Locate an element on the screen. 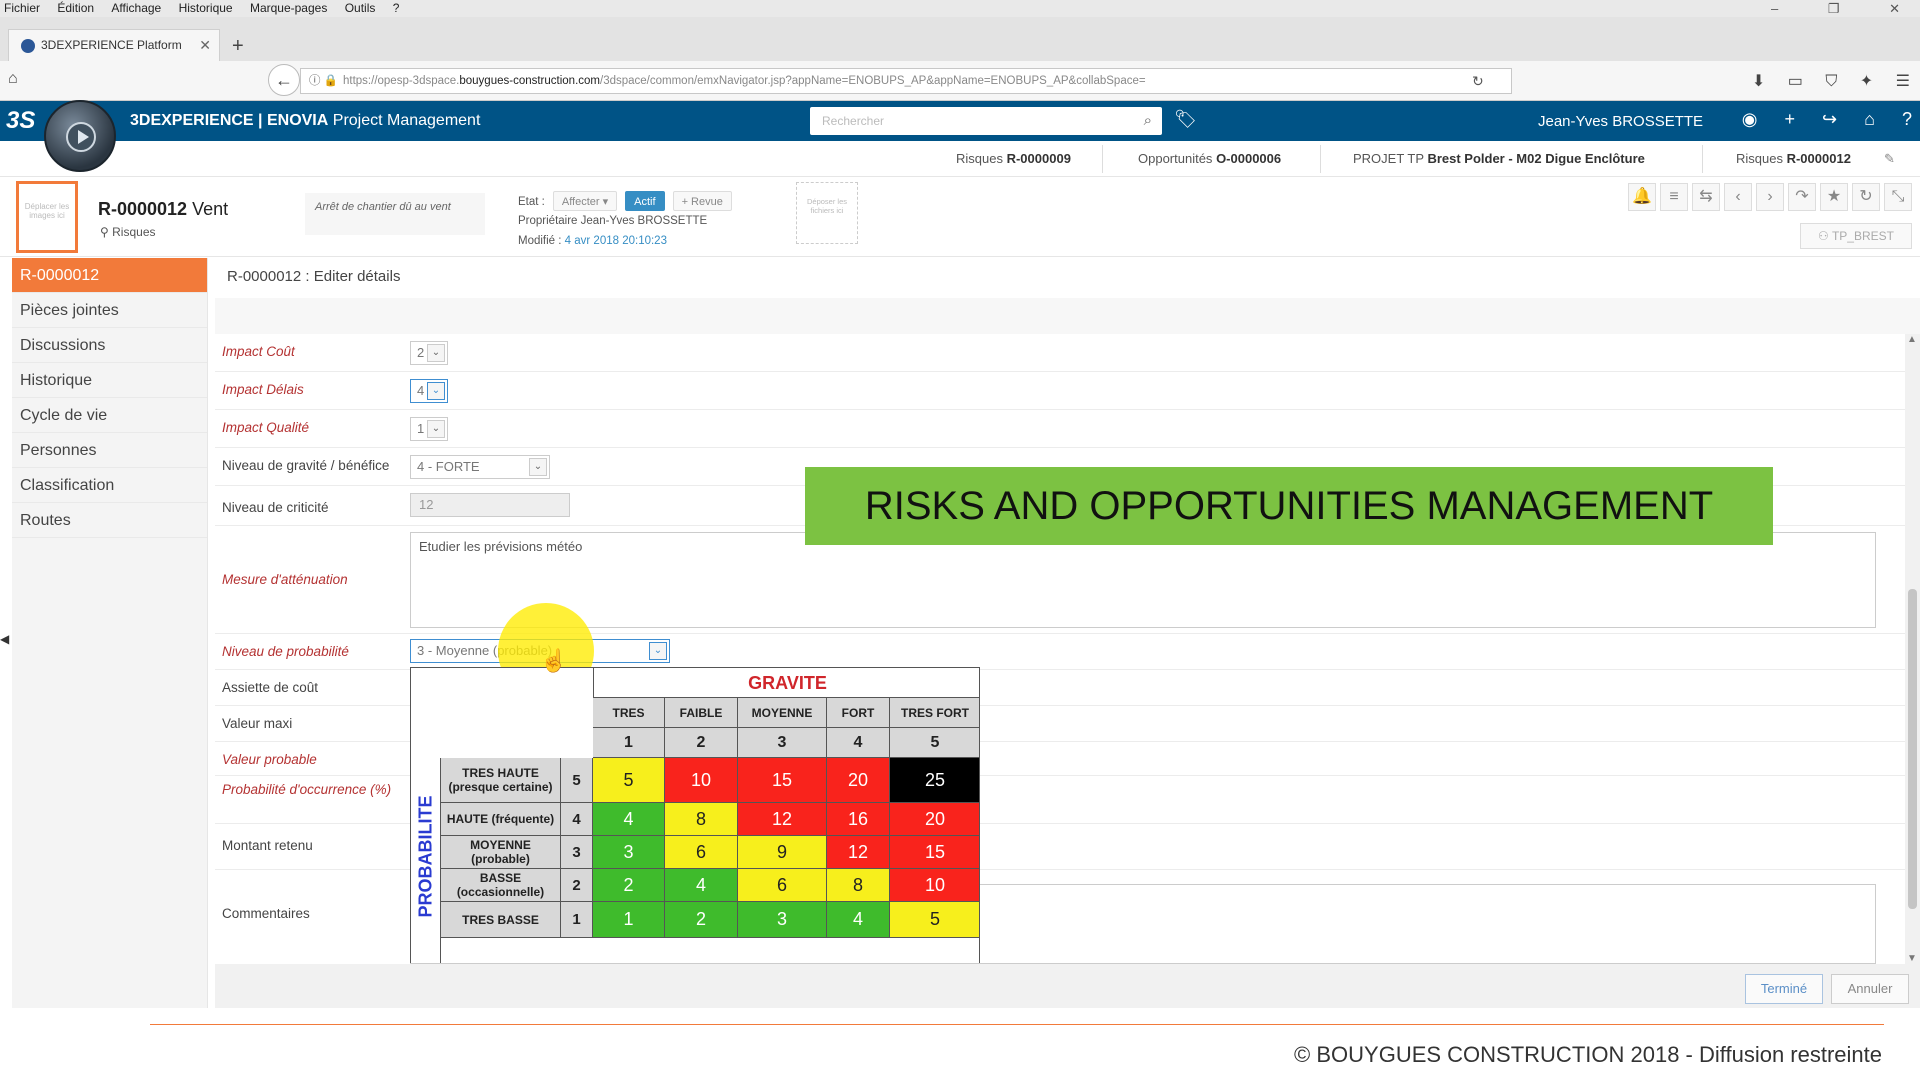 This screenshot has width=1920, height=1080. matrix-row-number: 4 is located at coordinates (577, 819).